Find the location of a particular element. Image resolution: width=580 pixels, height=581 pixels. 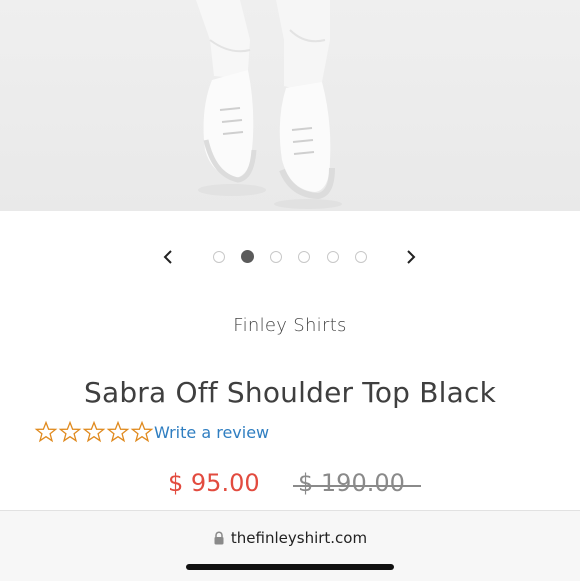

compare-at-price: $ 190.00 is located at coordinates (351, 483).